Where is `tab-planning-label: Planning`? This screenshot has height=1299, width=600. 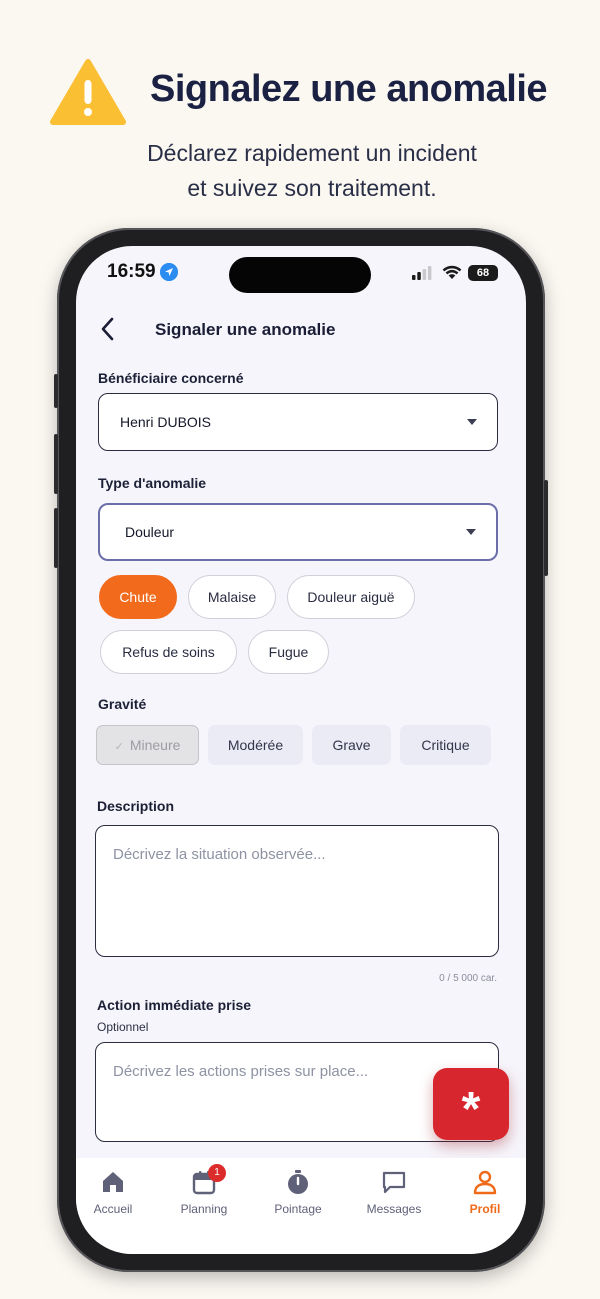 tab-planning-label: Planning is located at coordinates (204, 1209).